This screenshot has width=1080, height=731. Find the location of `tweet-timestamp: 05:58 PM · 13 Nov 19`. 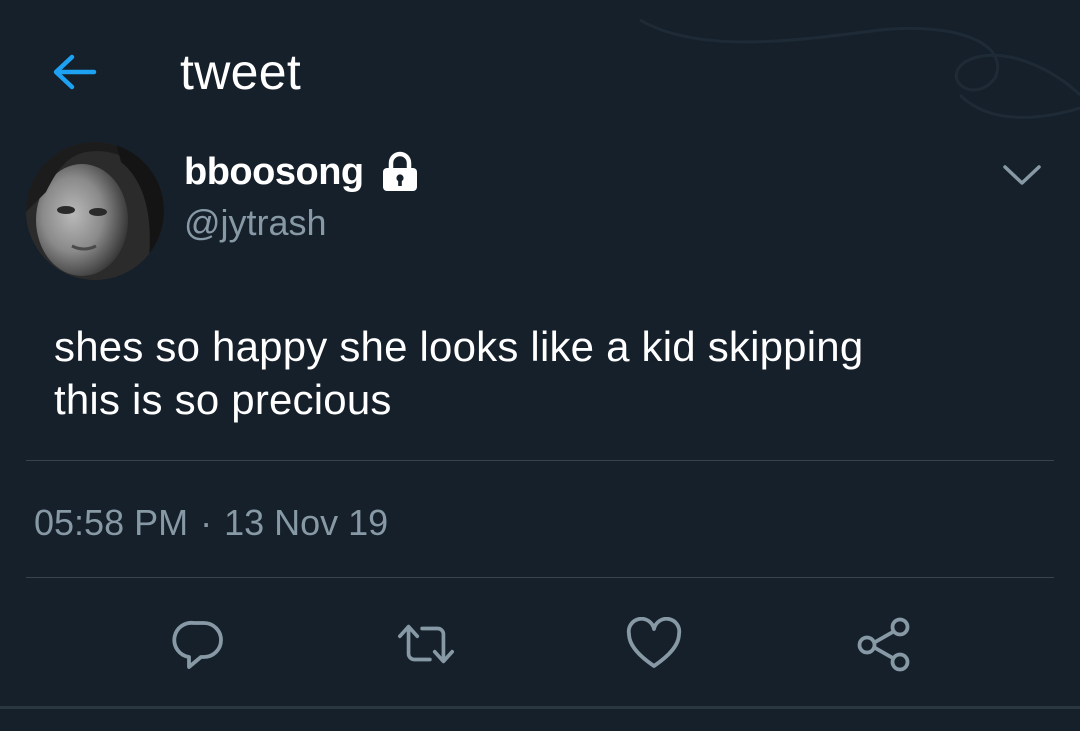

tweet-timestamp: 05:58 PM · 13 Nov 19 is located at coordinates (211, 523).